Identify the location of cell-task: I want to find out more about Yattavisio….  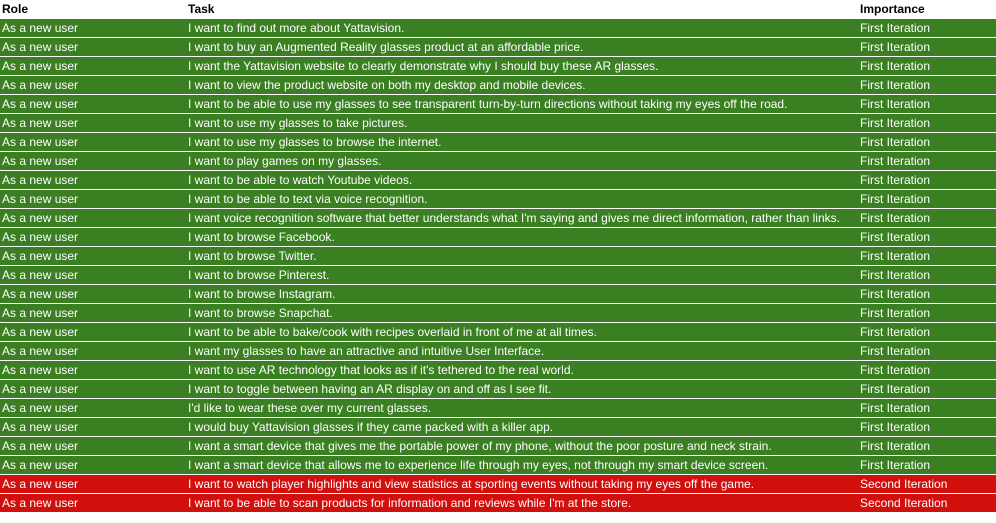
(522, 28).